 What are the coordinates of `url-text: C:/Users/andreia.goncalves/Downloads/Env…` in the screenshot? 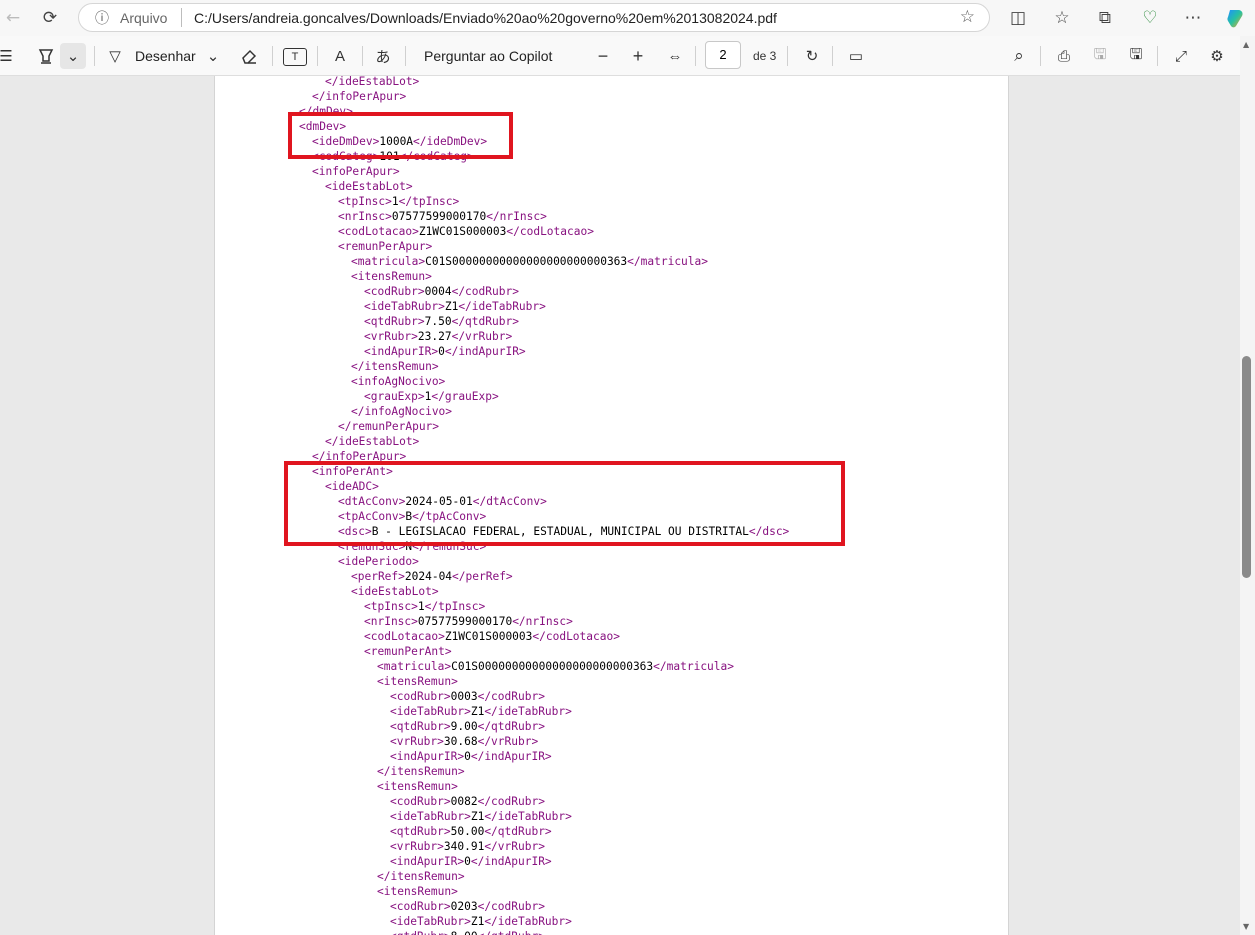 It's located at (485, 18).